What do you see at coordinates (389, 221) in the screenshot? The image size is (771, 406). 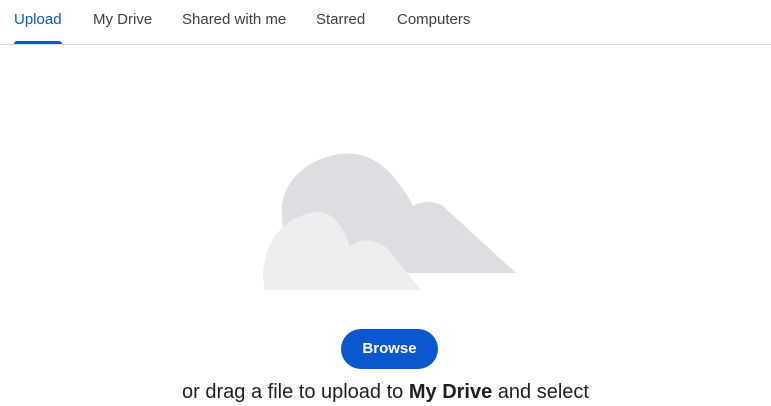 I see `cloud-upload-icon` at bounding box center [389, 221].